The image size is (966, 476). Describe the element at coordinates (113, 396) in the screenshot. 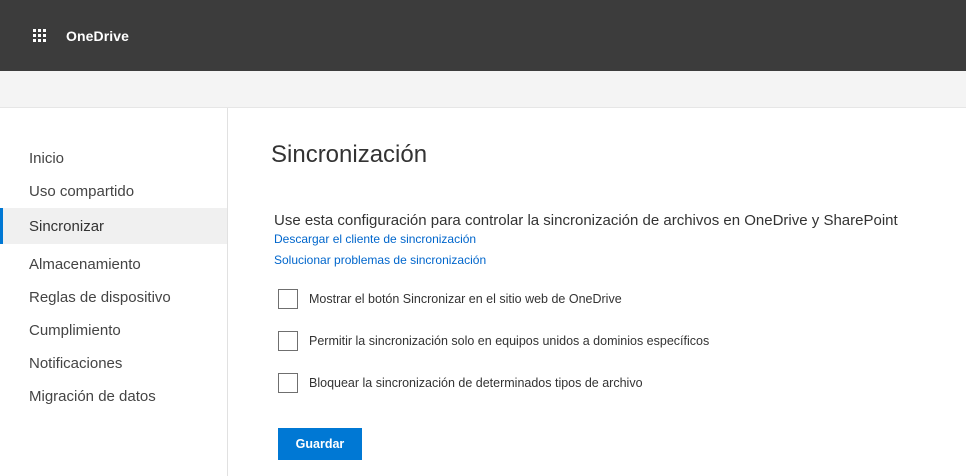

I see `nav-item-migracion-de-datos: Migración de datos` at that location.